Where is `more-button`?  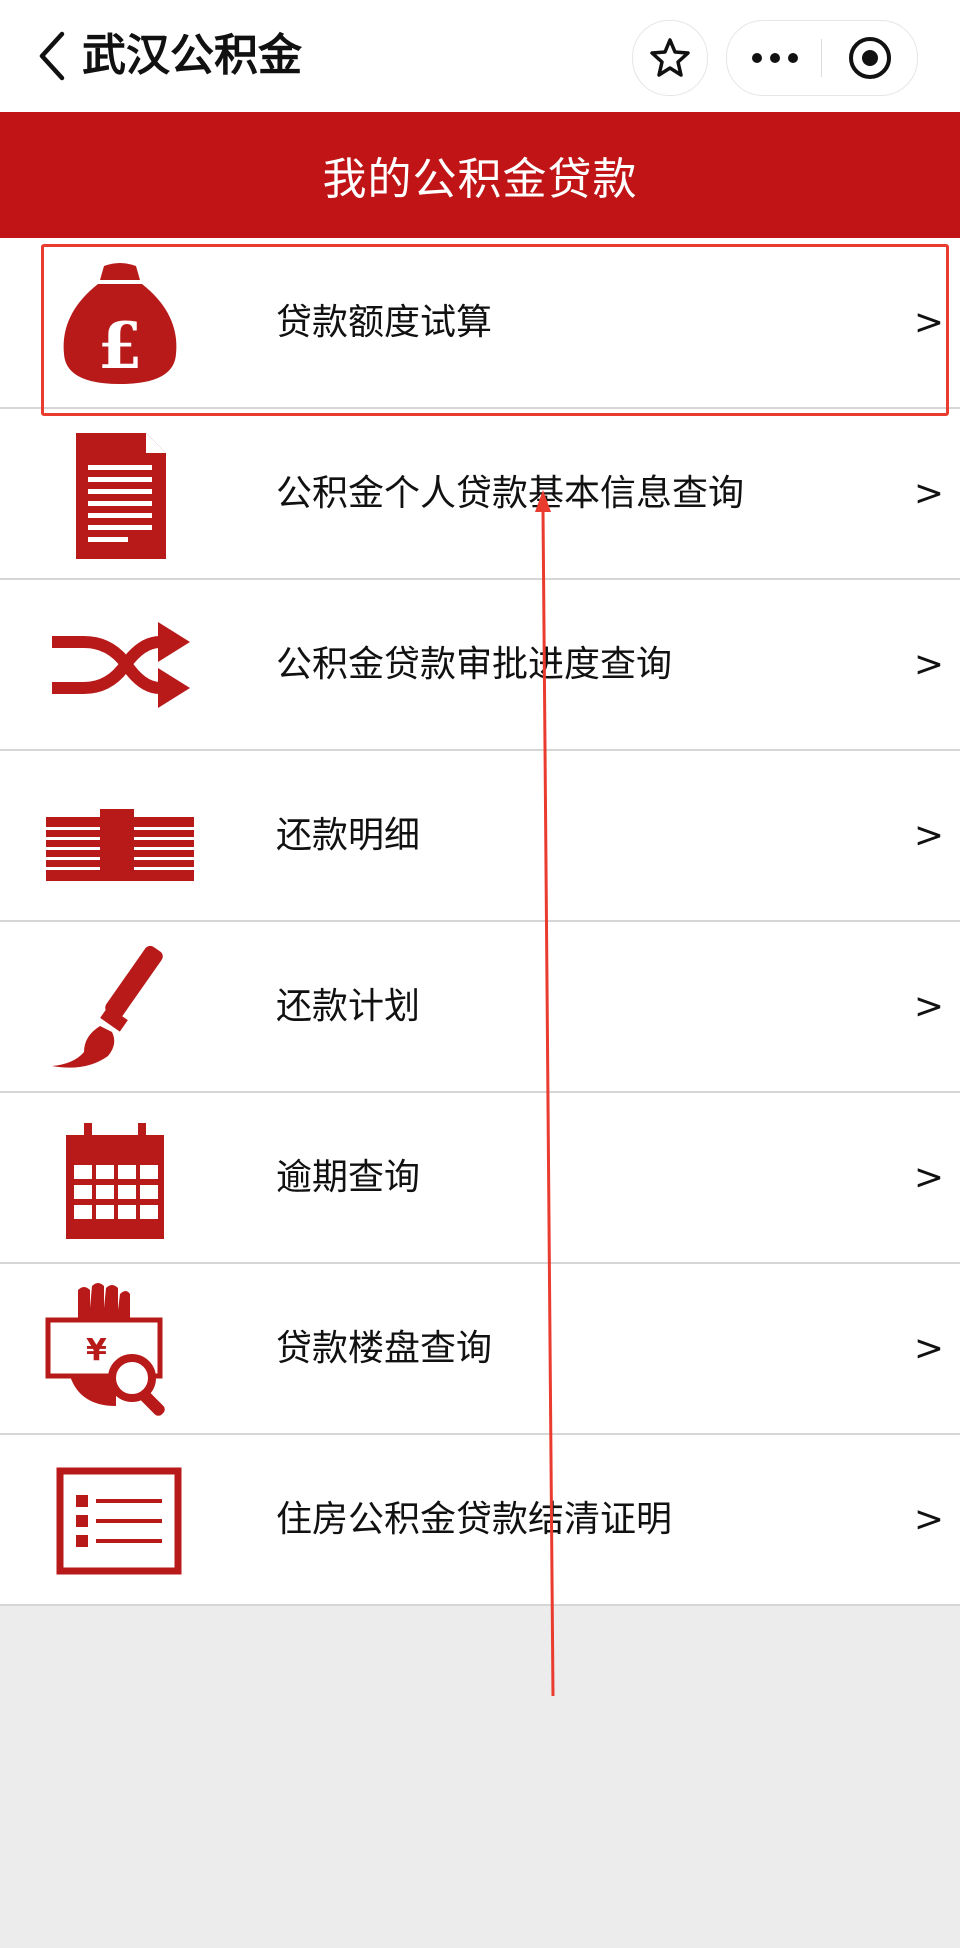 more-button is located at coordinates (774, 58).